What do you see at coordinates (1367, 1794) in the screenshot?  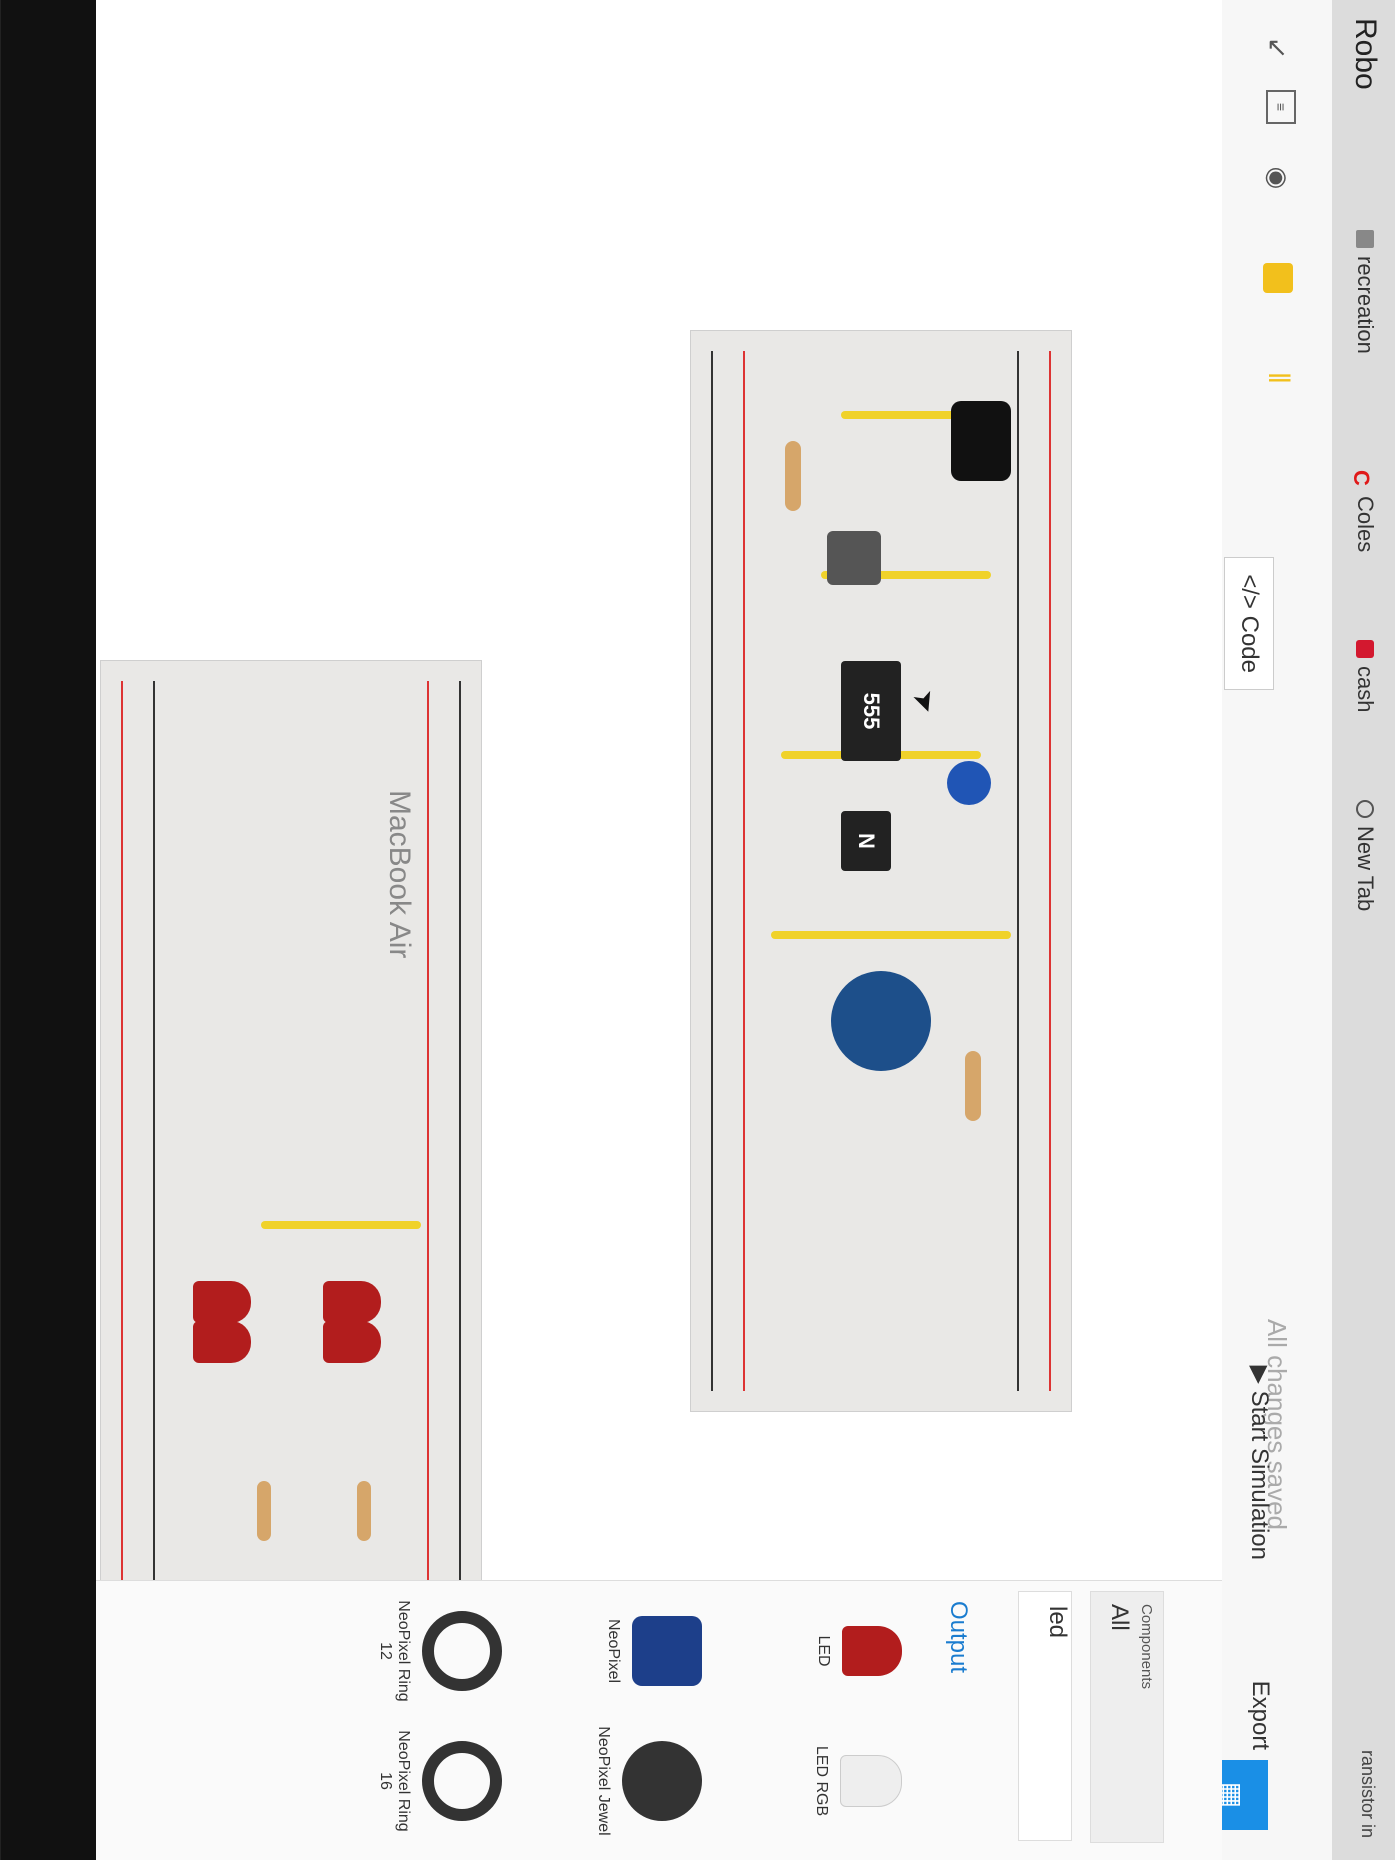 I see `browser-tab-fragment: ransistor in` at bounding box center [1367, 1794].